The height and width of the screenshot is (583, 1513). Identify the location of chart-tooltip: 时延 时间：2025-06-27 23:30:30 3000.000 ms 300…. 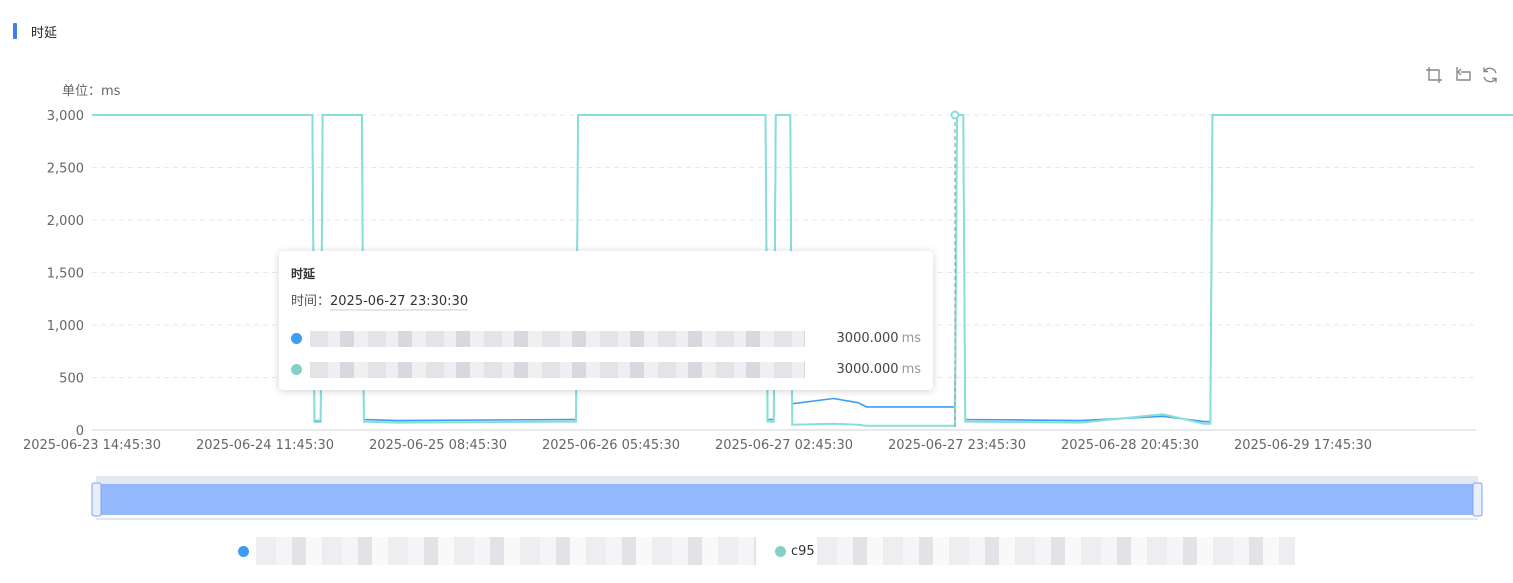
(606, 320).